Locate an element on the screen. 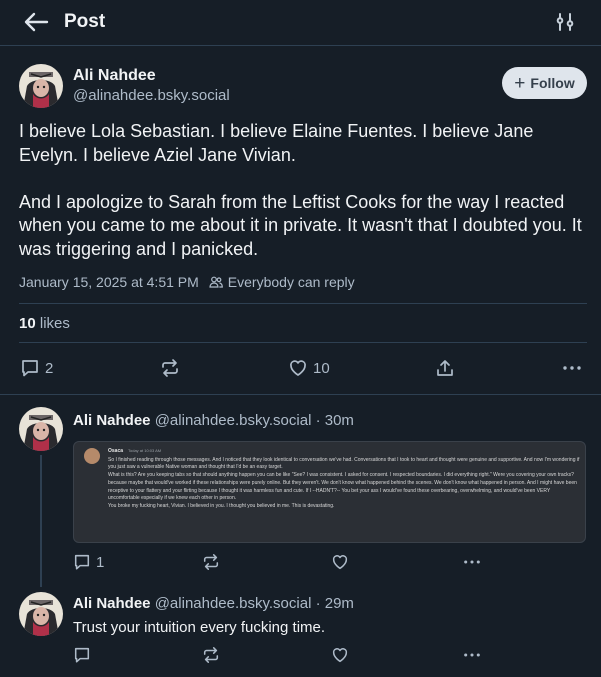 Image resolution: width=601 pixels, height=677 pixels. top-bar: Post is located at coordinates (300, 23).